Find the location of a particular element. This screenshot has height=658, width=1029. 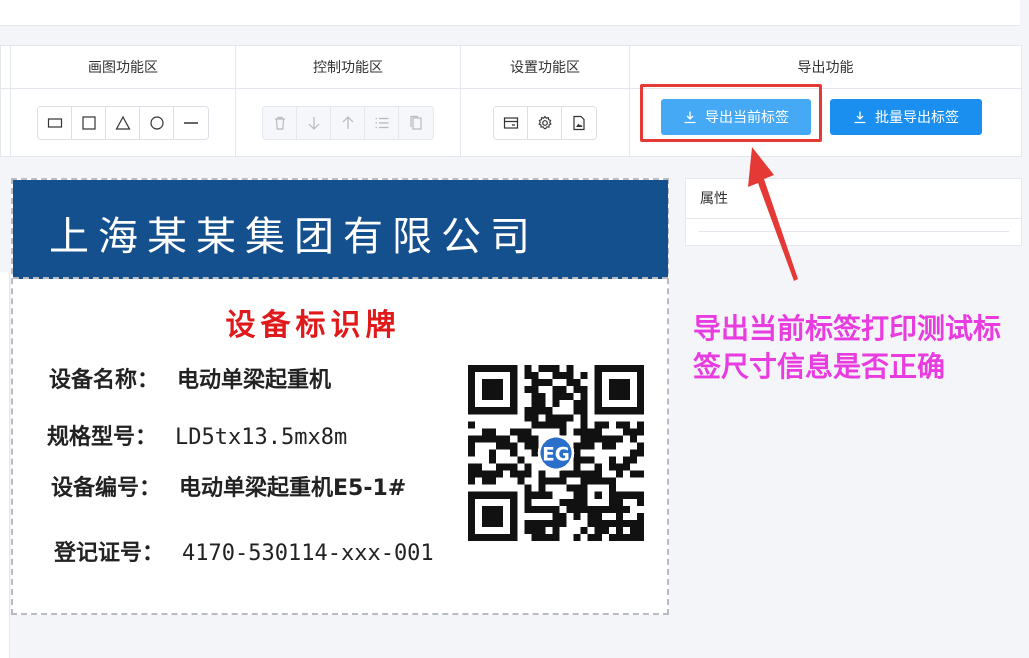

settings-section: 设置功能区 is located at coordinates (545, 101).